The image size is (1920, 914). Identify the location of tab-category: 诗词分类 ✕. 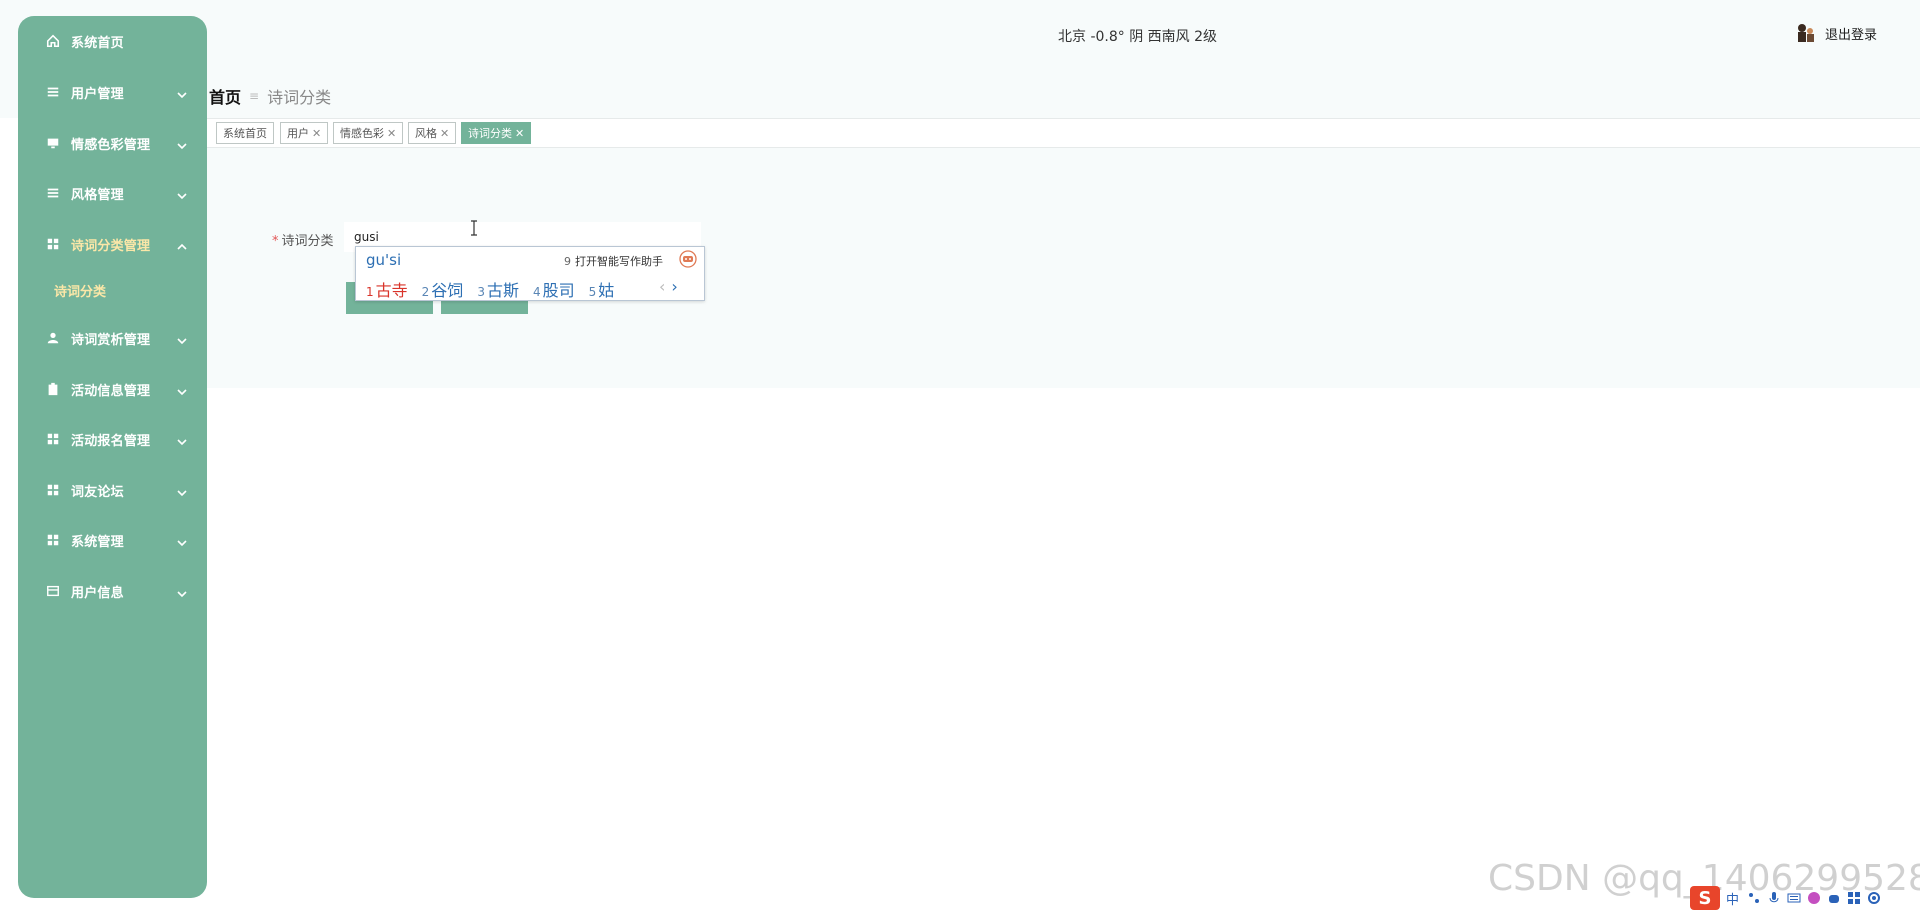
(496, 133).